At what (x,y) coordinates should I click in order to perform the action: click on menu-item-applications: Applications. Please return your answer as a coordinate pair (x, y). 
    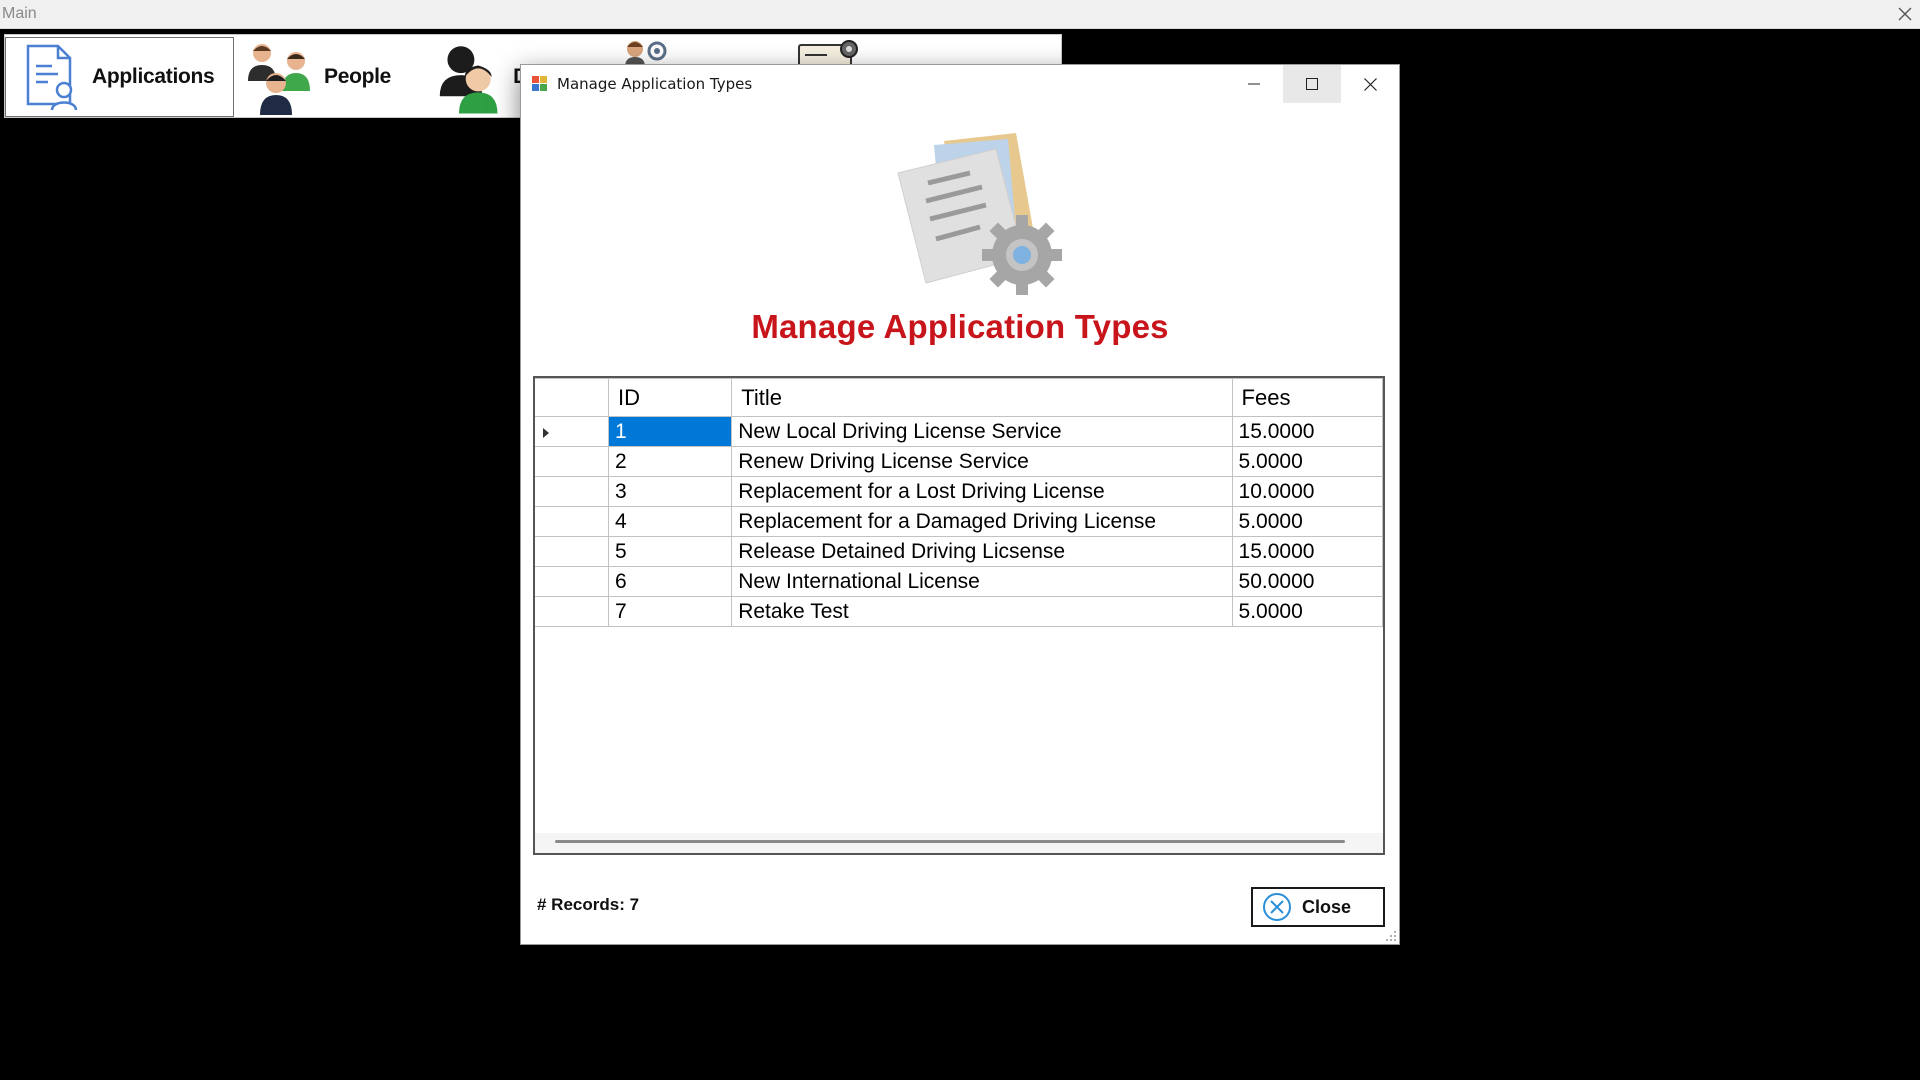
    Looking at the image, I should click on (119, 77).